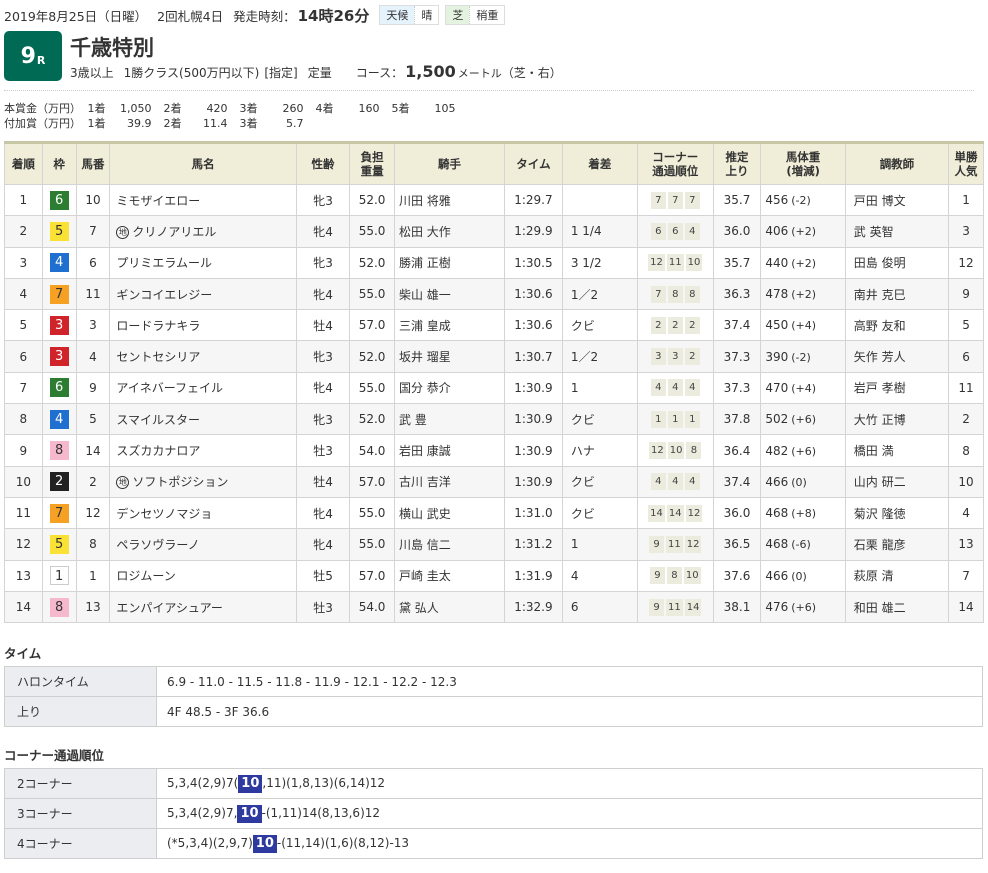 The width and height of the screenshot is (988, 873). I want to click on sex-age: 牝4, so click(323, 513).